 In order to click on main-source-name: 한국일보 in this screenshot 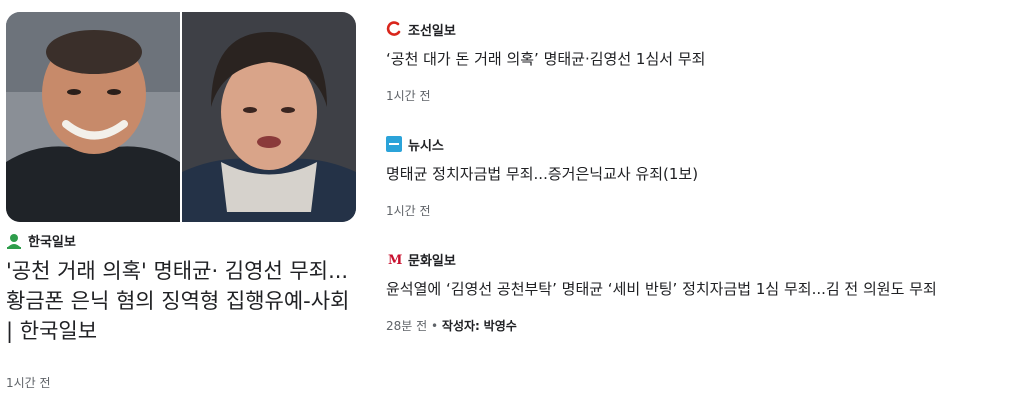, I will do `click(52, 242)`.